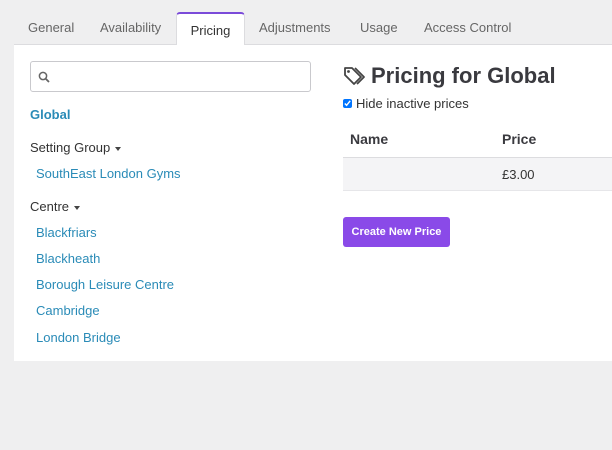  I want to click on sidebar-item-blackfriars: Blackfriars, so click(66, 232).